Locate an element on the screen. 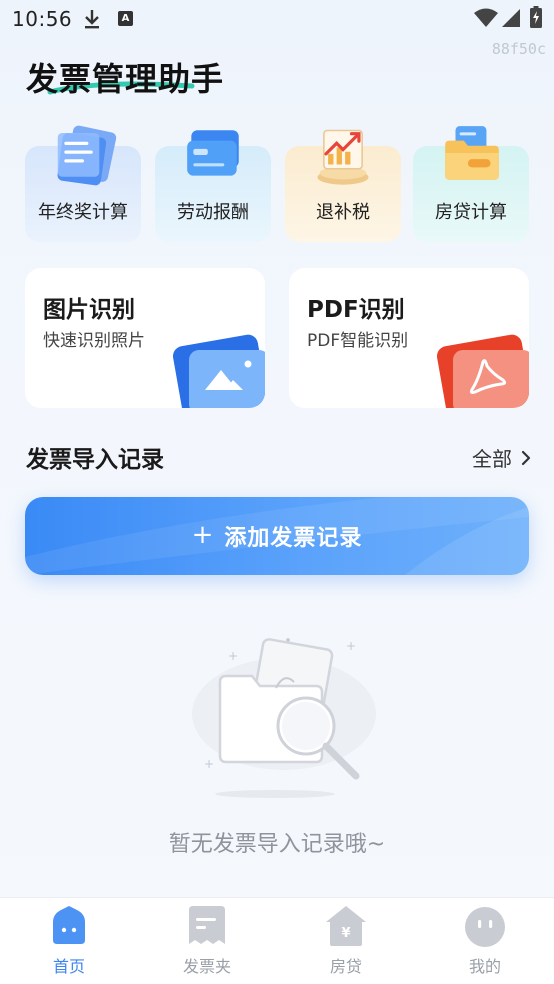  card-title: 图片识别 is located at coordinates (89, 310).